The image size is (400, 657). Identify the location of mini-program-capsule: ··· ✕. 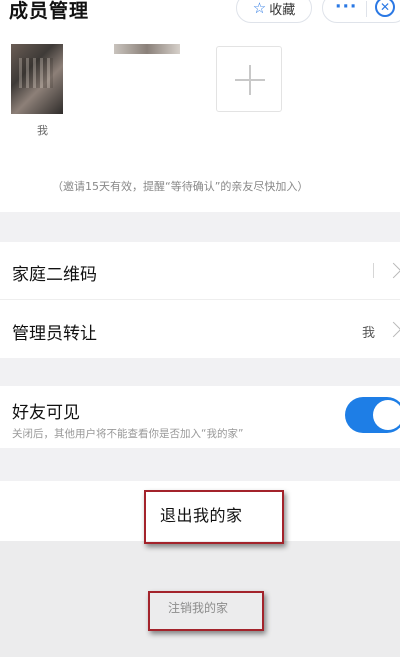
(361, 11).